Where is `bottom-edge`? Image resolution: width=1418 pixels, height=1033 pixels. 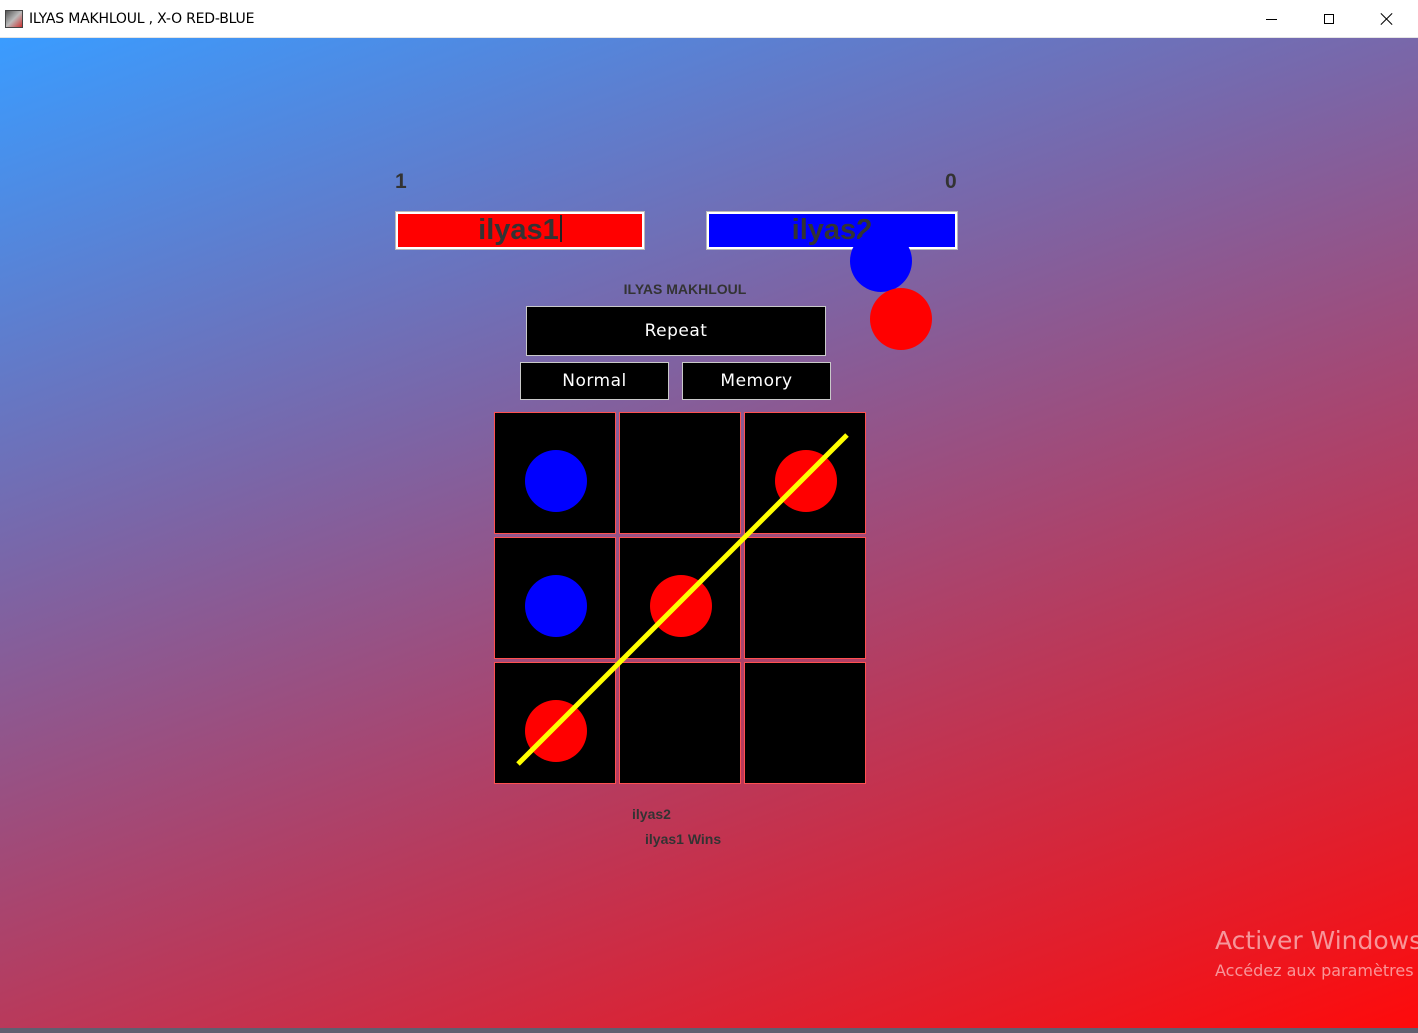
bottom-edge is located at coordinates (709, 1030).